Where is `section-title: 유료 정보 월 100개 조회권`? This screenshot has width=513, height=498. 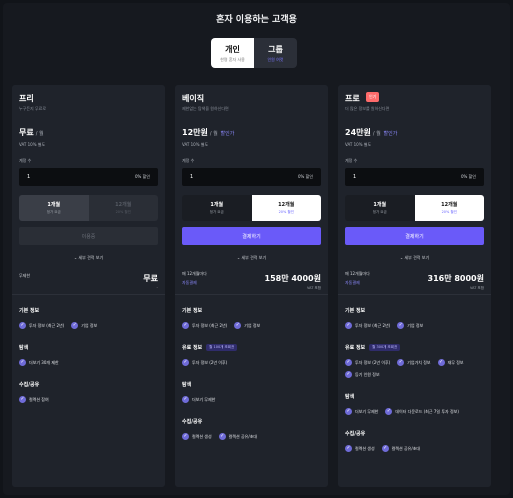 section-title: 유료 정보 월 100개 조회권 is located at coordinates (253, 347).